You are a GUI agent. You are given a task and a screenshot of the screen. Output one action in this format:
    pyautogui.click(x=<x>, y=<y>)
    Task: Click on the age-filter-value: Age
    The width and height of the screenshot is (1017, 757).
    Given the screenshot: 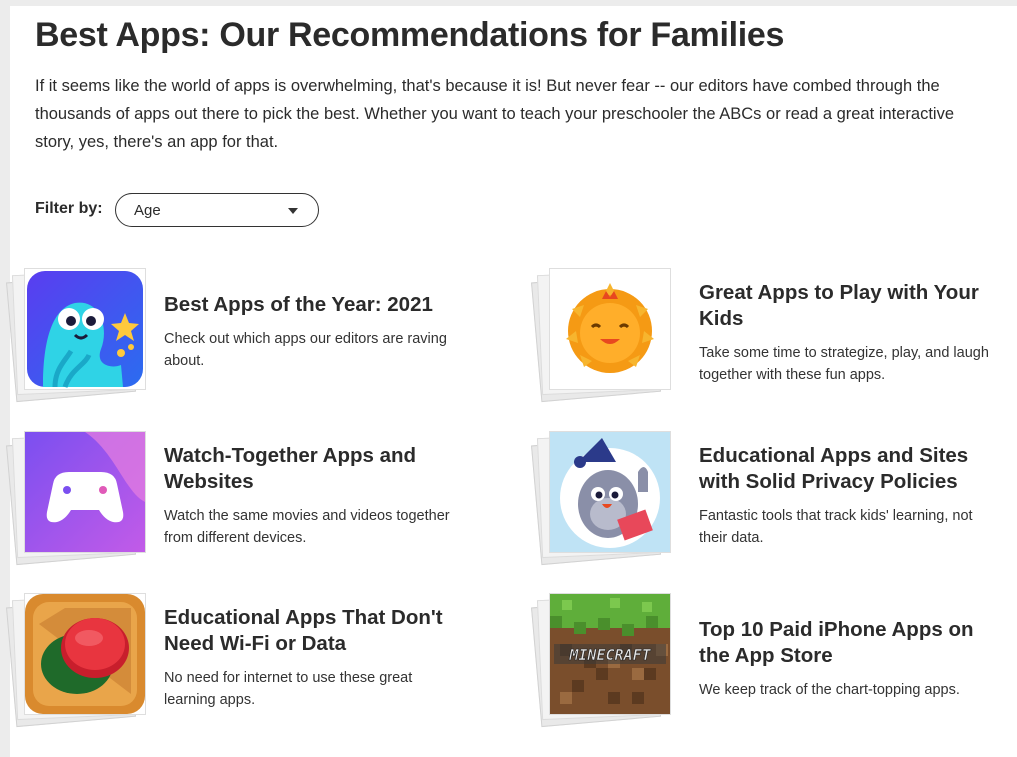 What is the action you would take?
    pyautogui.click(x=147, y=210)
    